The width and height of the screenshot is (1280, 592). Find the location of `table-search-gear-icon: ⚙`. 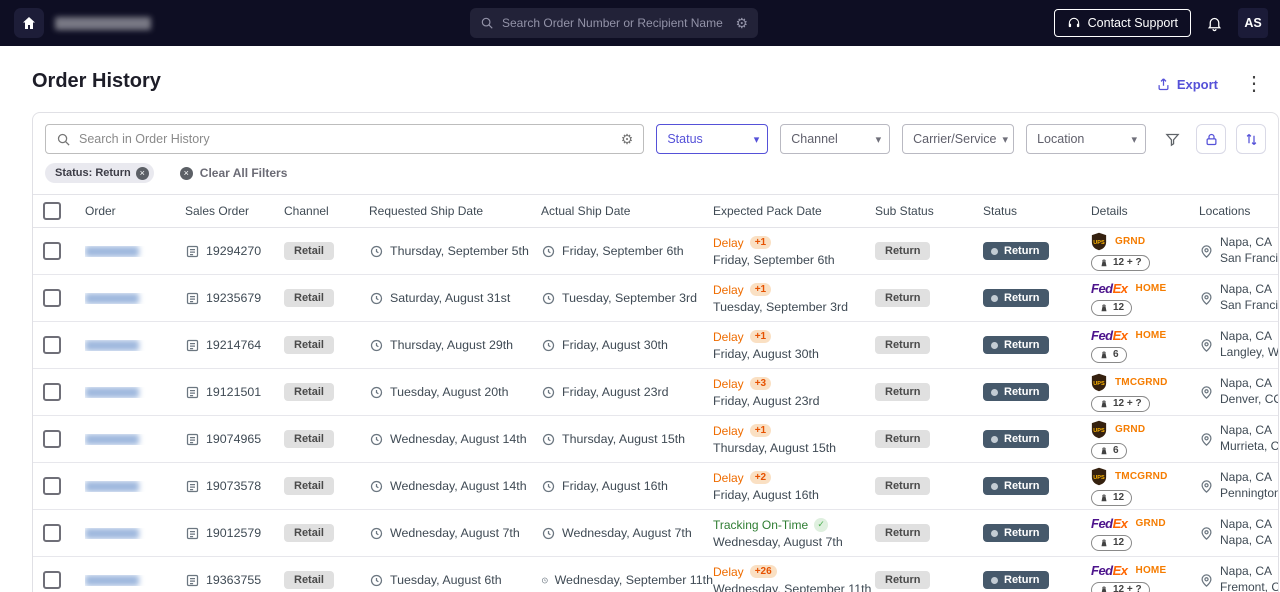

table-search-gear-icon: ⚙ is located at coordinates (627, 139).